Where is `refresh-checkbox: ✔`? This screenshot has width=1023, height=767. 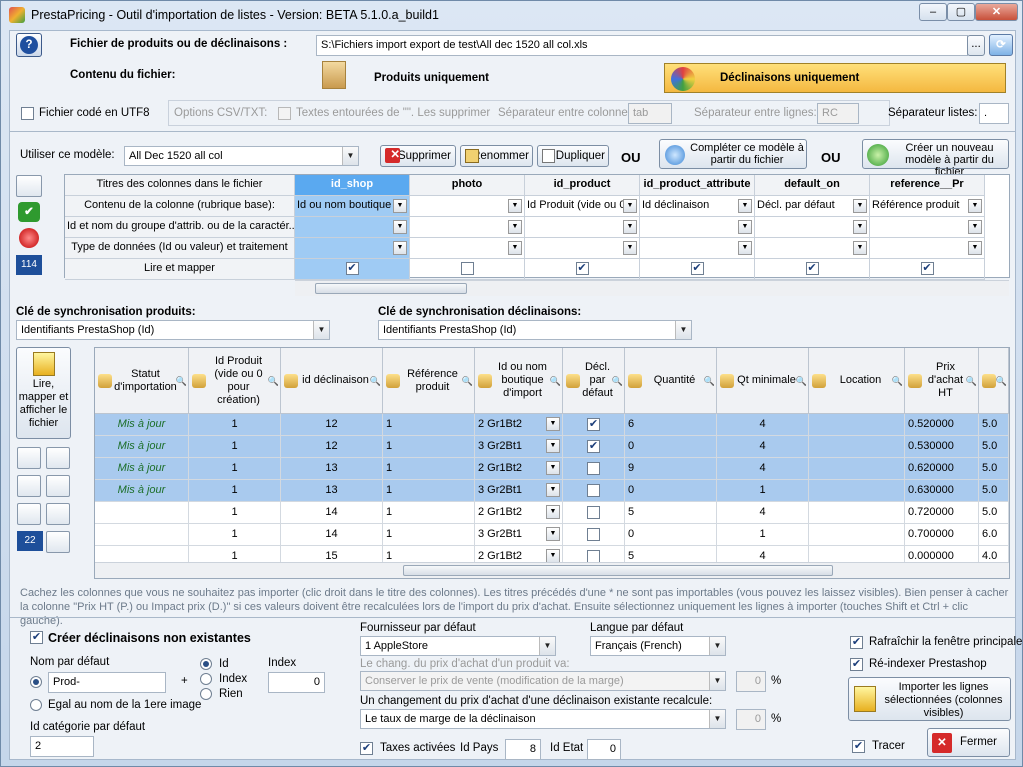
refresh-checkbox: ✔ is located at coordinates (856, 642).